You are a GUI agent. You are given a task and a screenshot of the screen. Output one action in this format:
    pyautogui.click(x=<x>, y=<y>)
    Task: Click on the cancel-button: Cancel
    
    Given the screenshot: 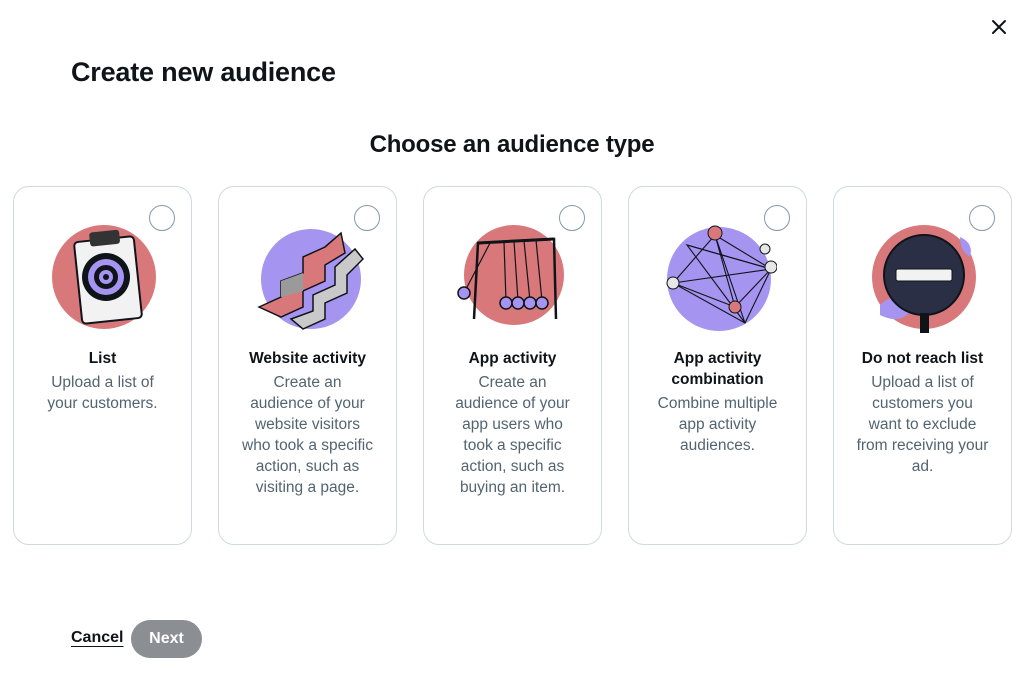 What is the action you would take?
    pyautogui.click(x=97, y=638)
    